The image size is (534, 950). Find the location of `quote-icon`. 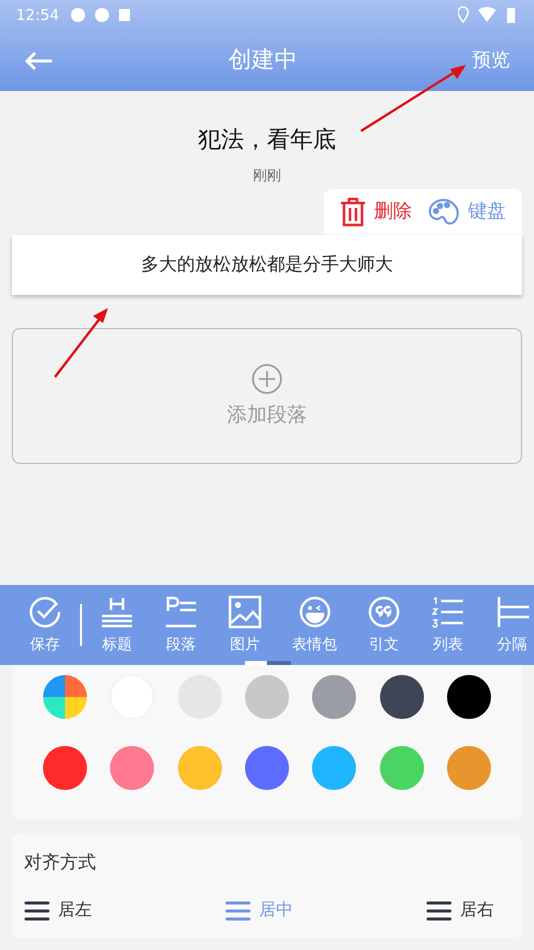

quote-icon is located at coordinates (384, 611).